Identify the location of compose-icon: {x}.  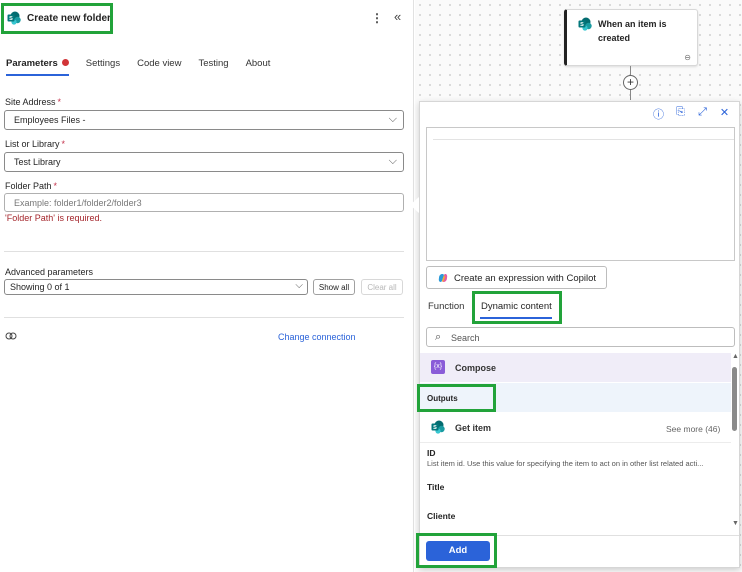
(438, 367).